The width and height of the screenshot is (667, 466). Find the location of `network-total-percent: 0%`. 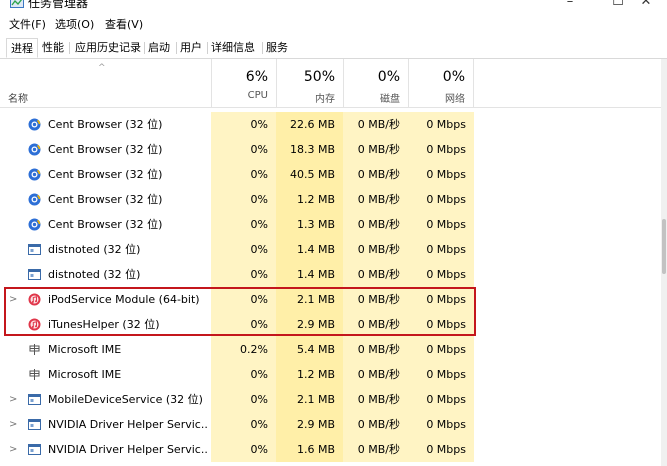

network-total-percent: 0% is located at coordinates (453, 77).